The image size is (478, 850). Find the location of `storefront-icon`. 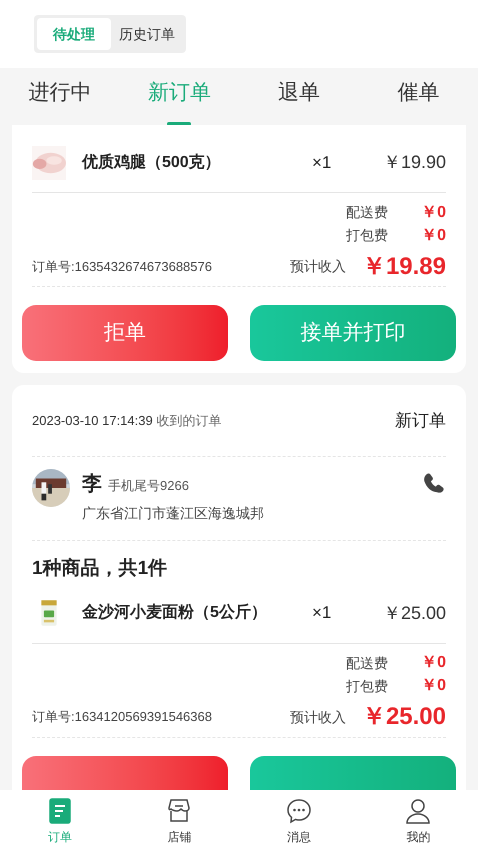

storefront-icon is located at coordinates (179, 811).